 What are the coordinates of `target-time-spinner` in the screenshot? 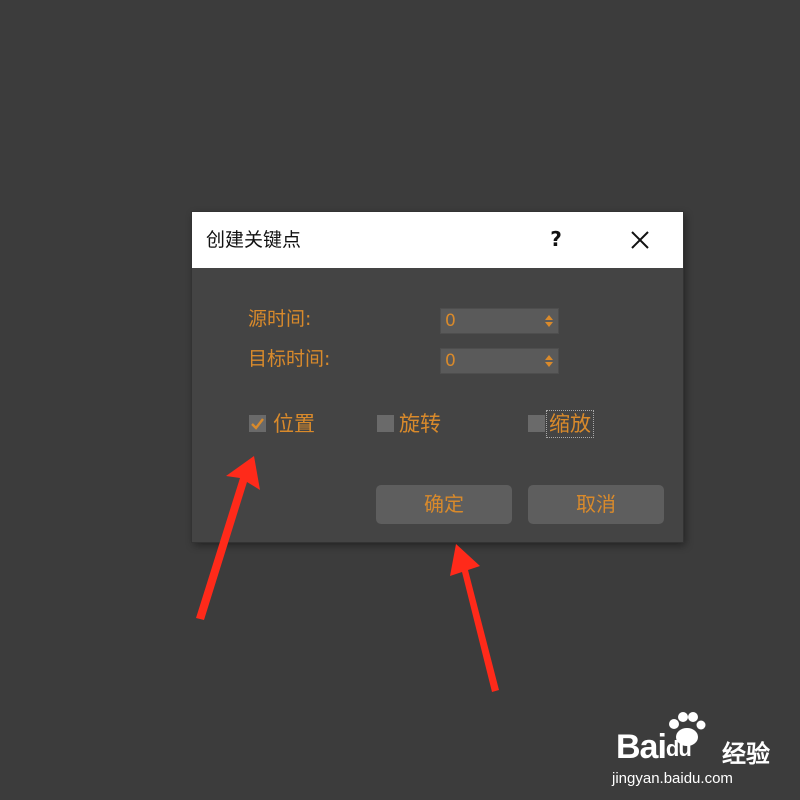 It's located at (499, 361).